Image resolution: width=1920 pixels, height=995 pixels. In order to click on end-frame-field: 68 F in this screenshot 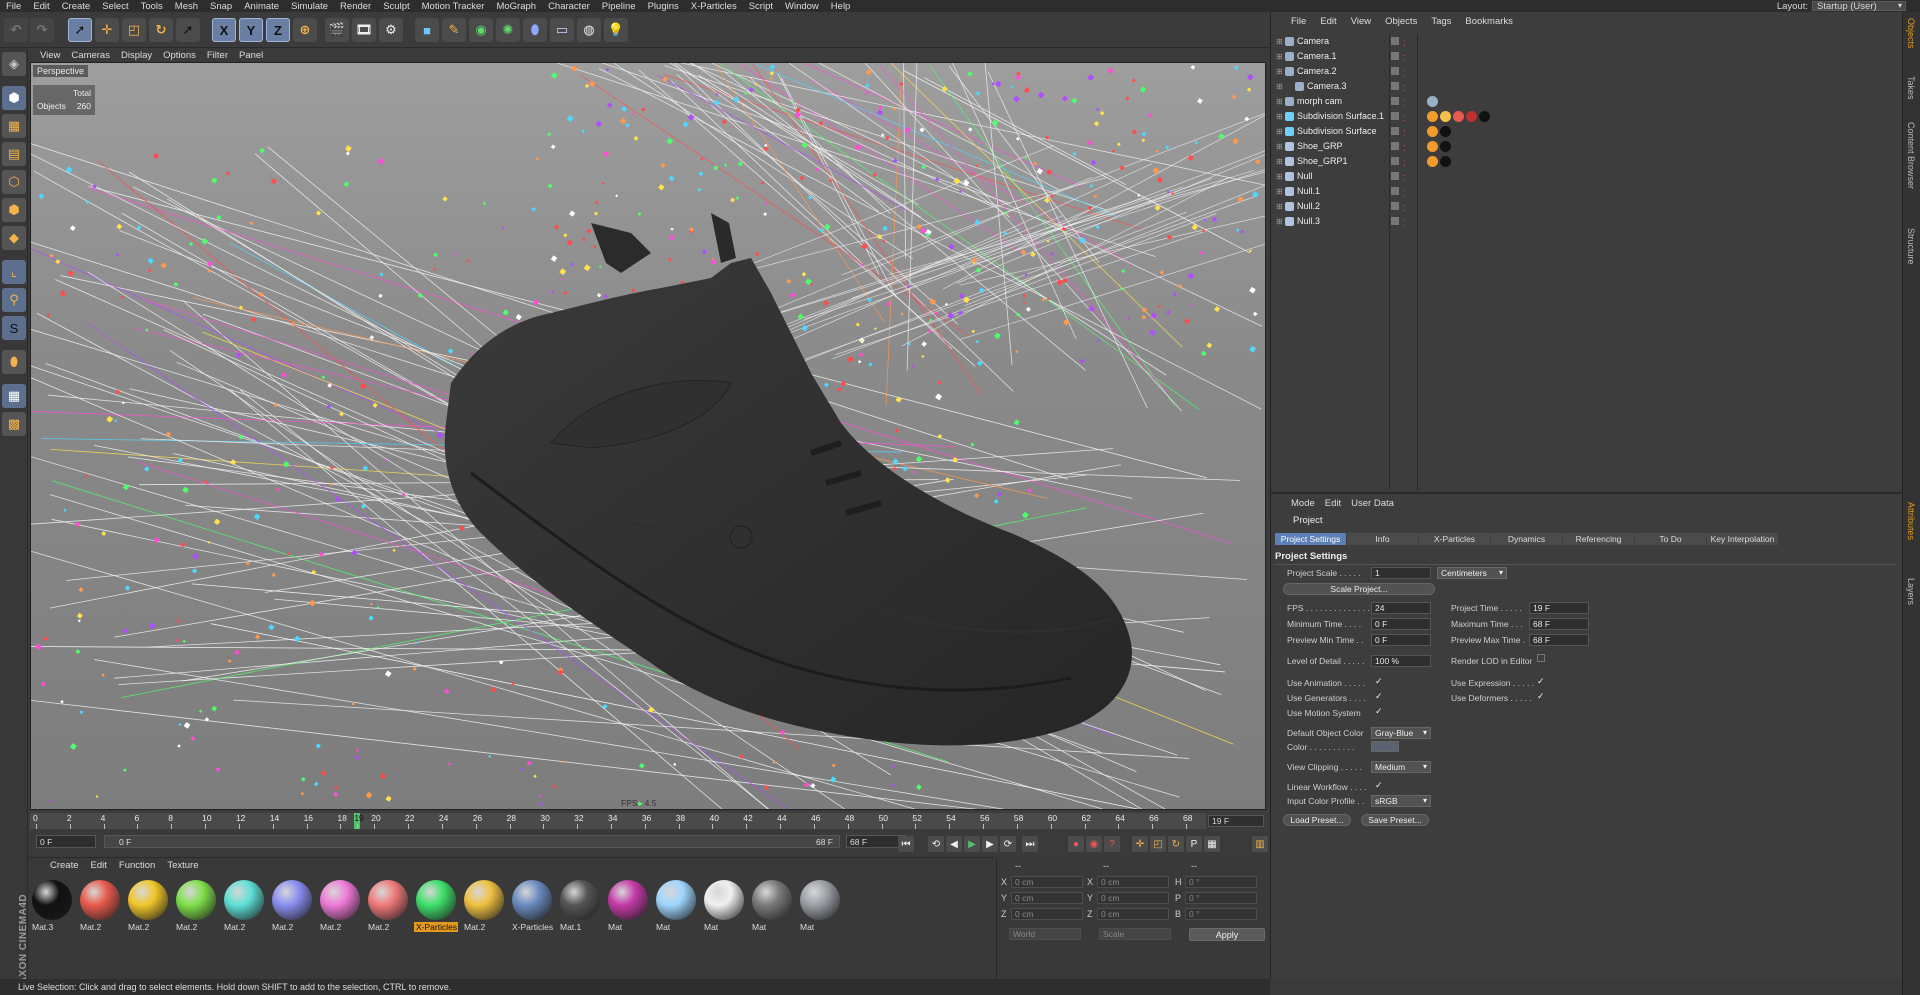, I will do `click(876, 841)`.